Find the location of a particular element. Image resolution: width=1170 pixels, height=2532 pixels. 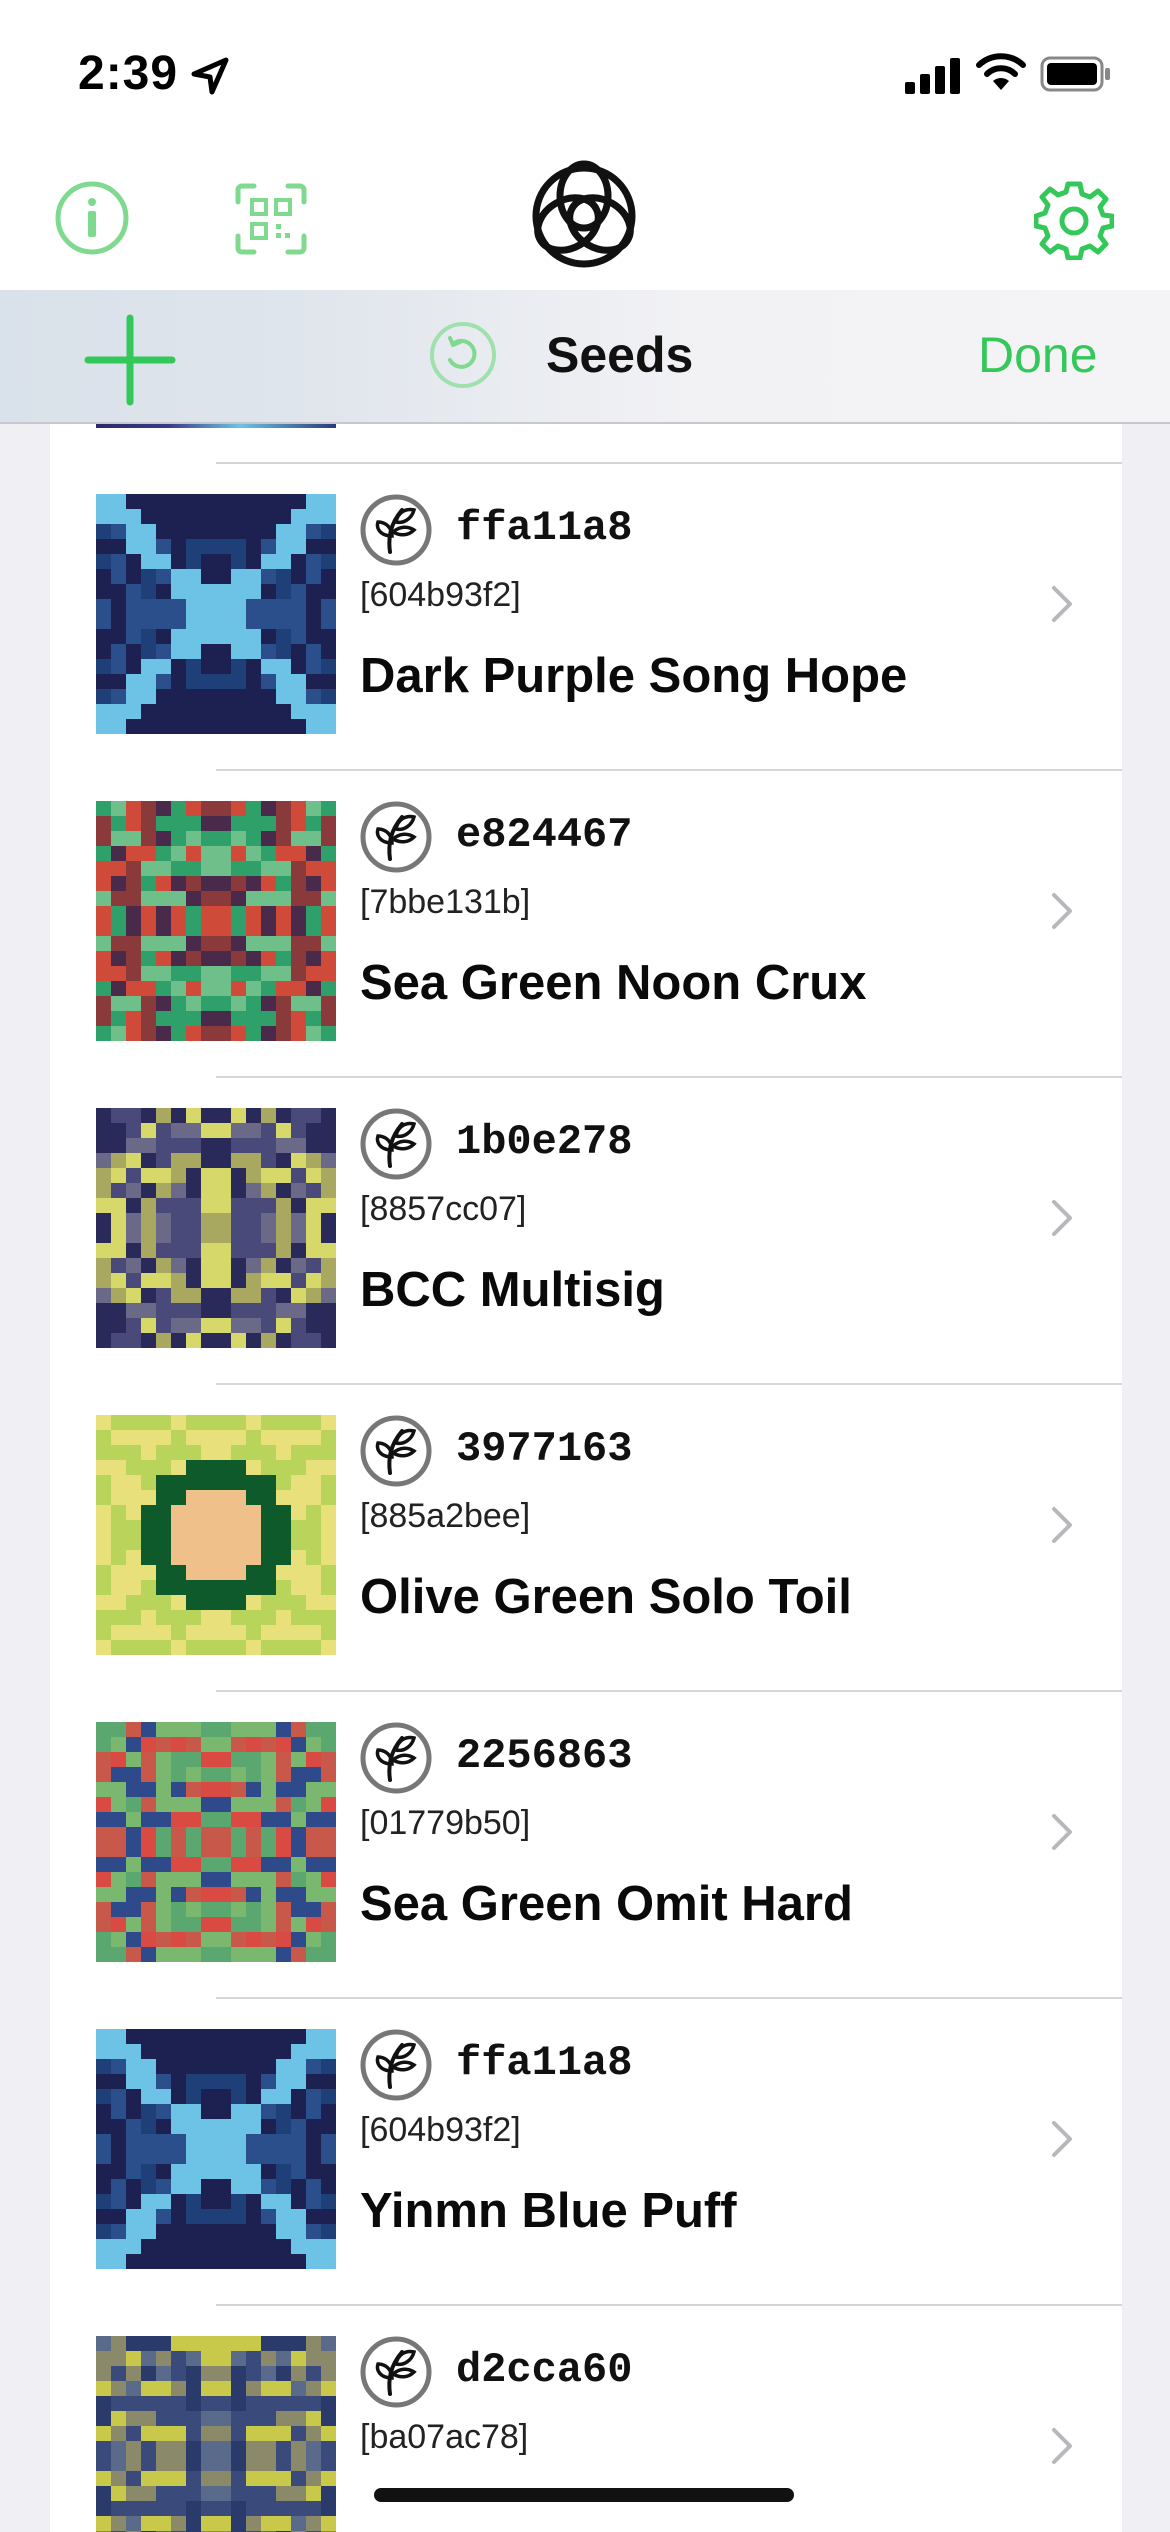

refresh-icon is located at coordinates (463, 355).